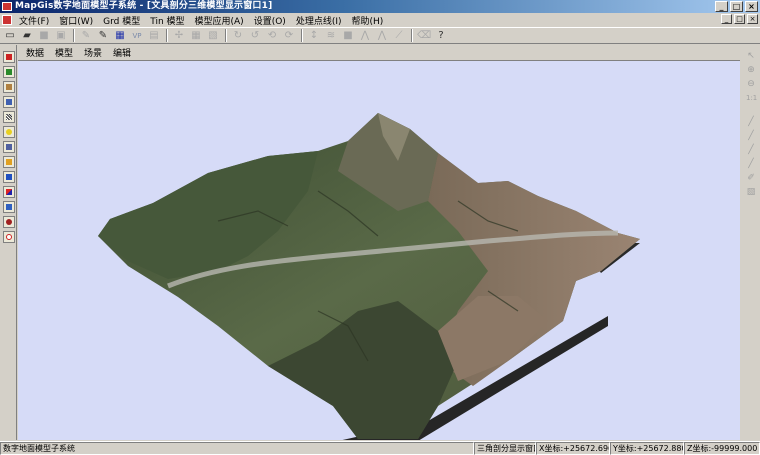 Image resolution: width=760 pixels, height=455 pixels. Describe the element at coordinates (10, 36) in the screenshot. I see `new-icon: ▭` at that location.